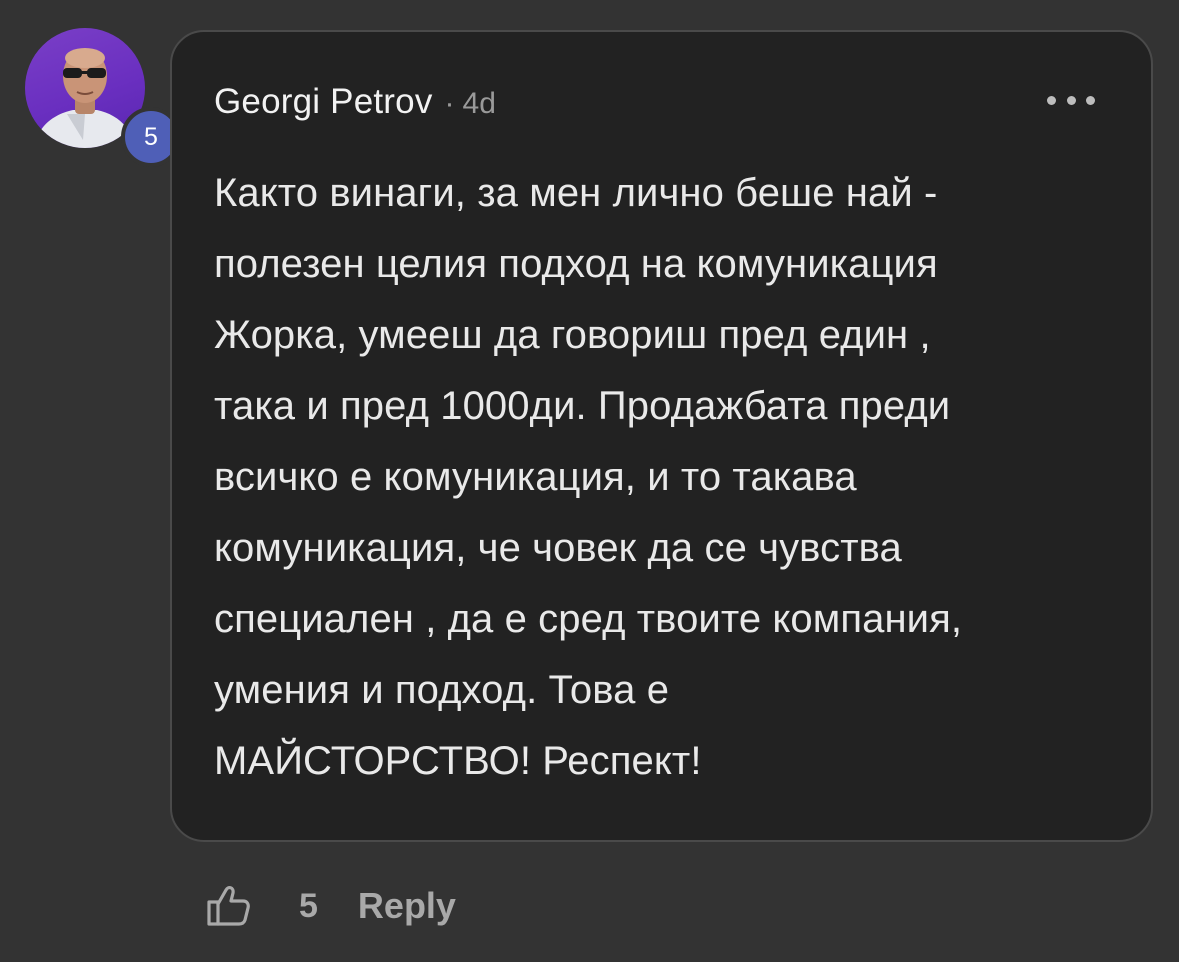 The height and width of the screenshot is (962, 1179). I want to click on more-horizontal-icon, so click(1051, 100).